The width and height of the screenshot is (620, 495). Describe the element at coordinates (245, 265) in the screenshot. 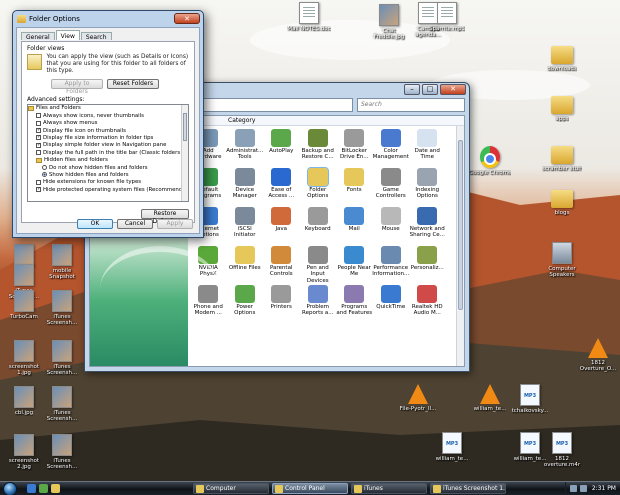

I see `control-panel-item: Offline Files` at that location.